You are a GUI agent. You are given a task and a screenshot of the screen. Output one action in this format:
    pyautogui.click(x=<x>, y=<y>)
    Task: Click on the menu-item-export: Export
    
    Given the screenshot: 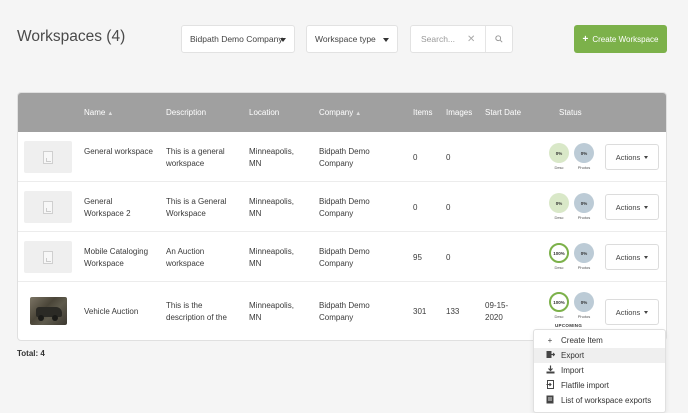 What is the action you would take?
    pyautogui.click(x=599, y=355)
    